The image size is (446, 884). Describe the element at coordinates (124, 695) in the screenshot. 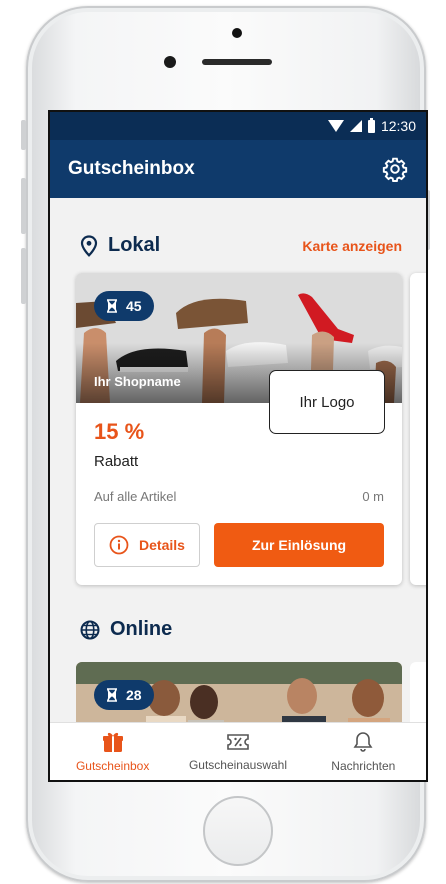

I see `online-timer-badge: 28` at that location.